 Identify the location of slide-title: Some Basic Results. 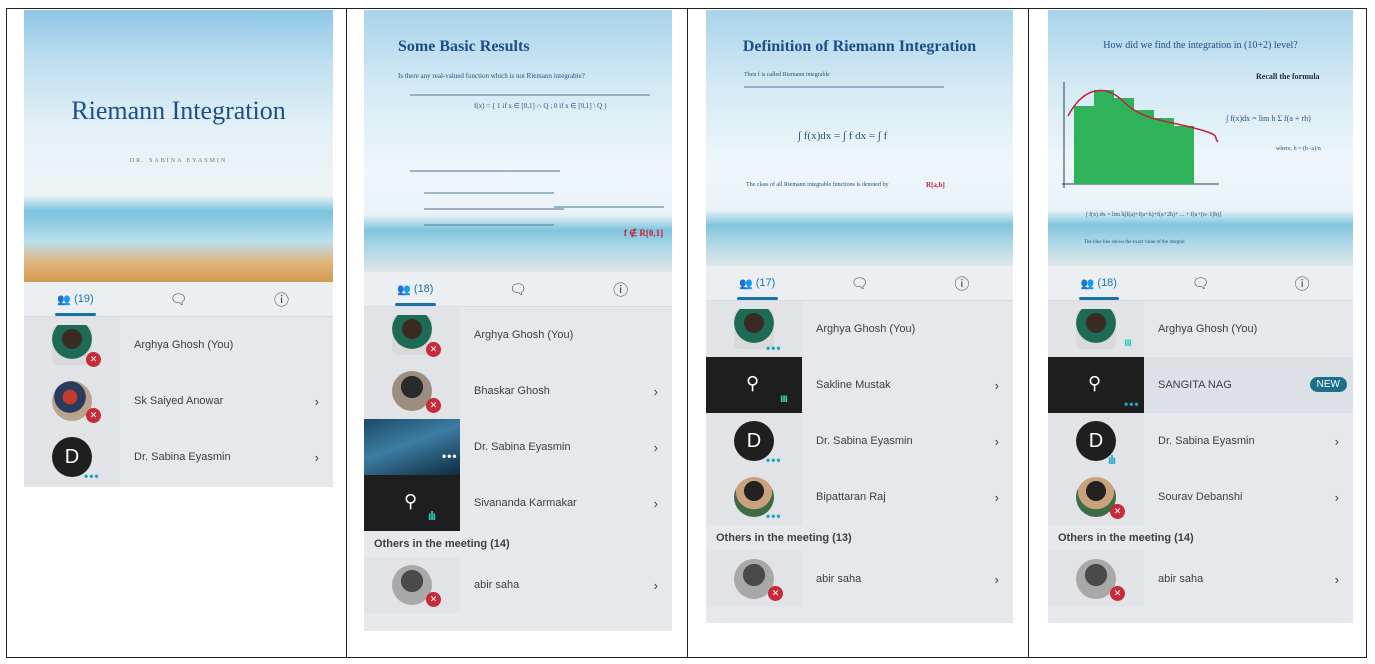
(464, 46).